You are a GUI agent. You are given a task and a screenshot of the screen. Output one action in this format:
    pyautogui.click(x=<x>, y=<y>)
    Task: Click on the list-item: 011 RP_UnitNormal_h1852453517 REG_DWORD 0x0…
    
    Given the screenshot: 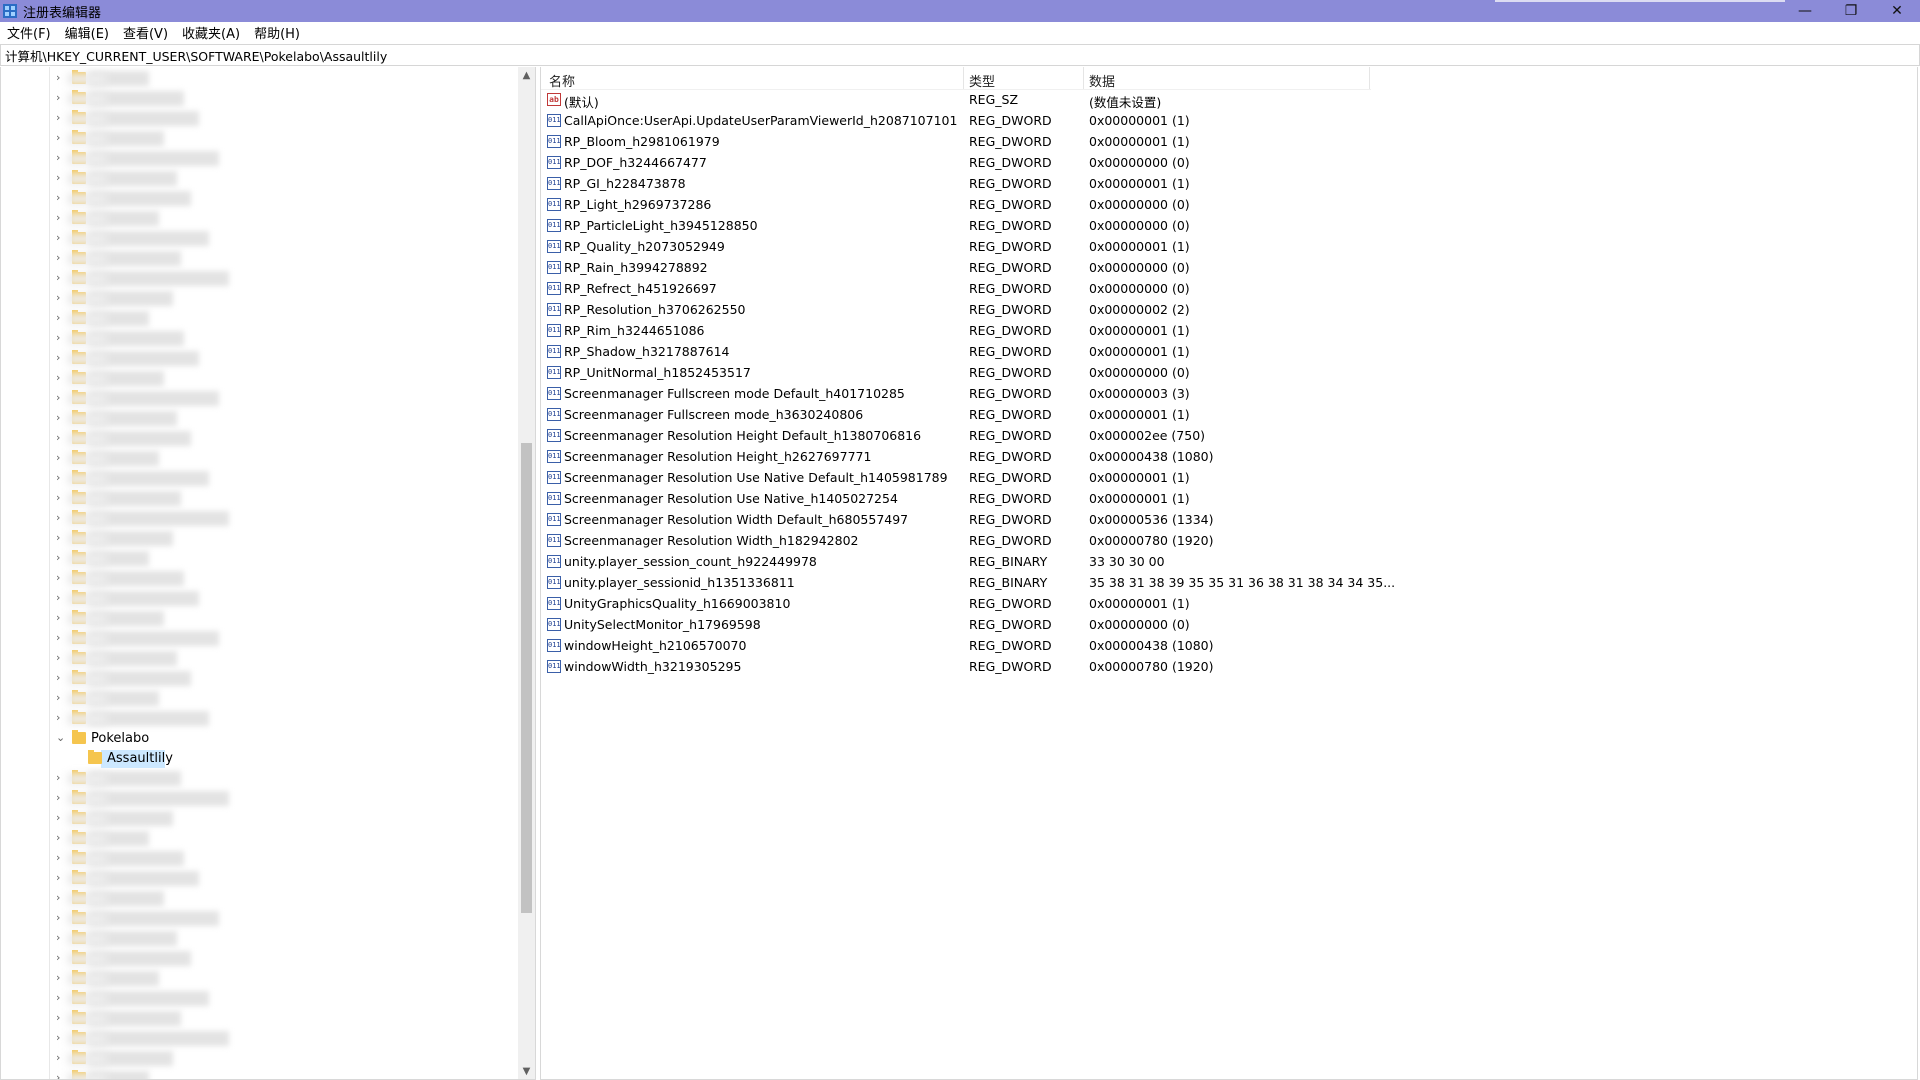 What is the action you would take?
    pyautogui.click(x=1226, y=373)
    